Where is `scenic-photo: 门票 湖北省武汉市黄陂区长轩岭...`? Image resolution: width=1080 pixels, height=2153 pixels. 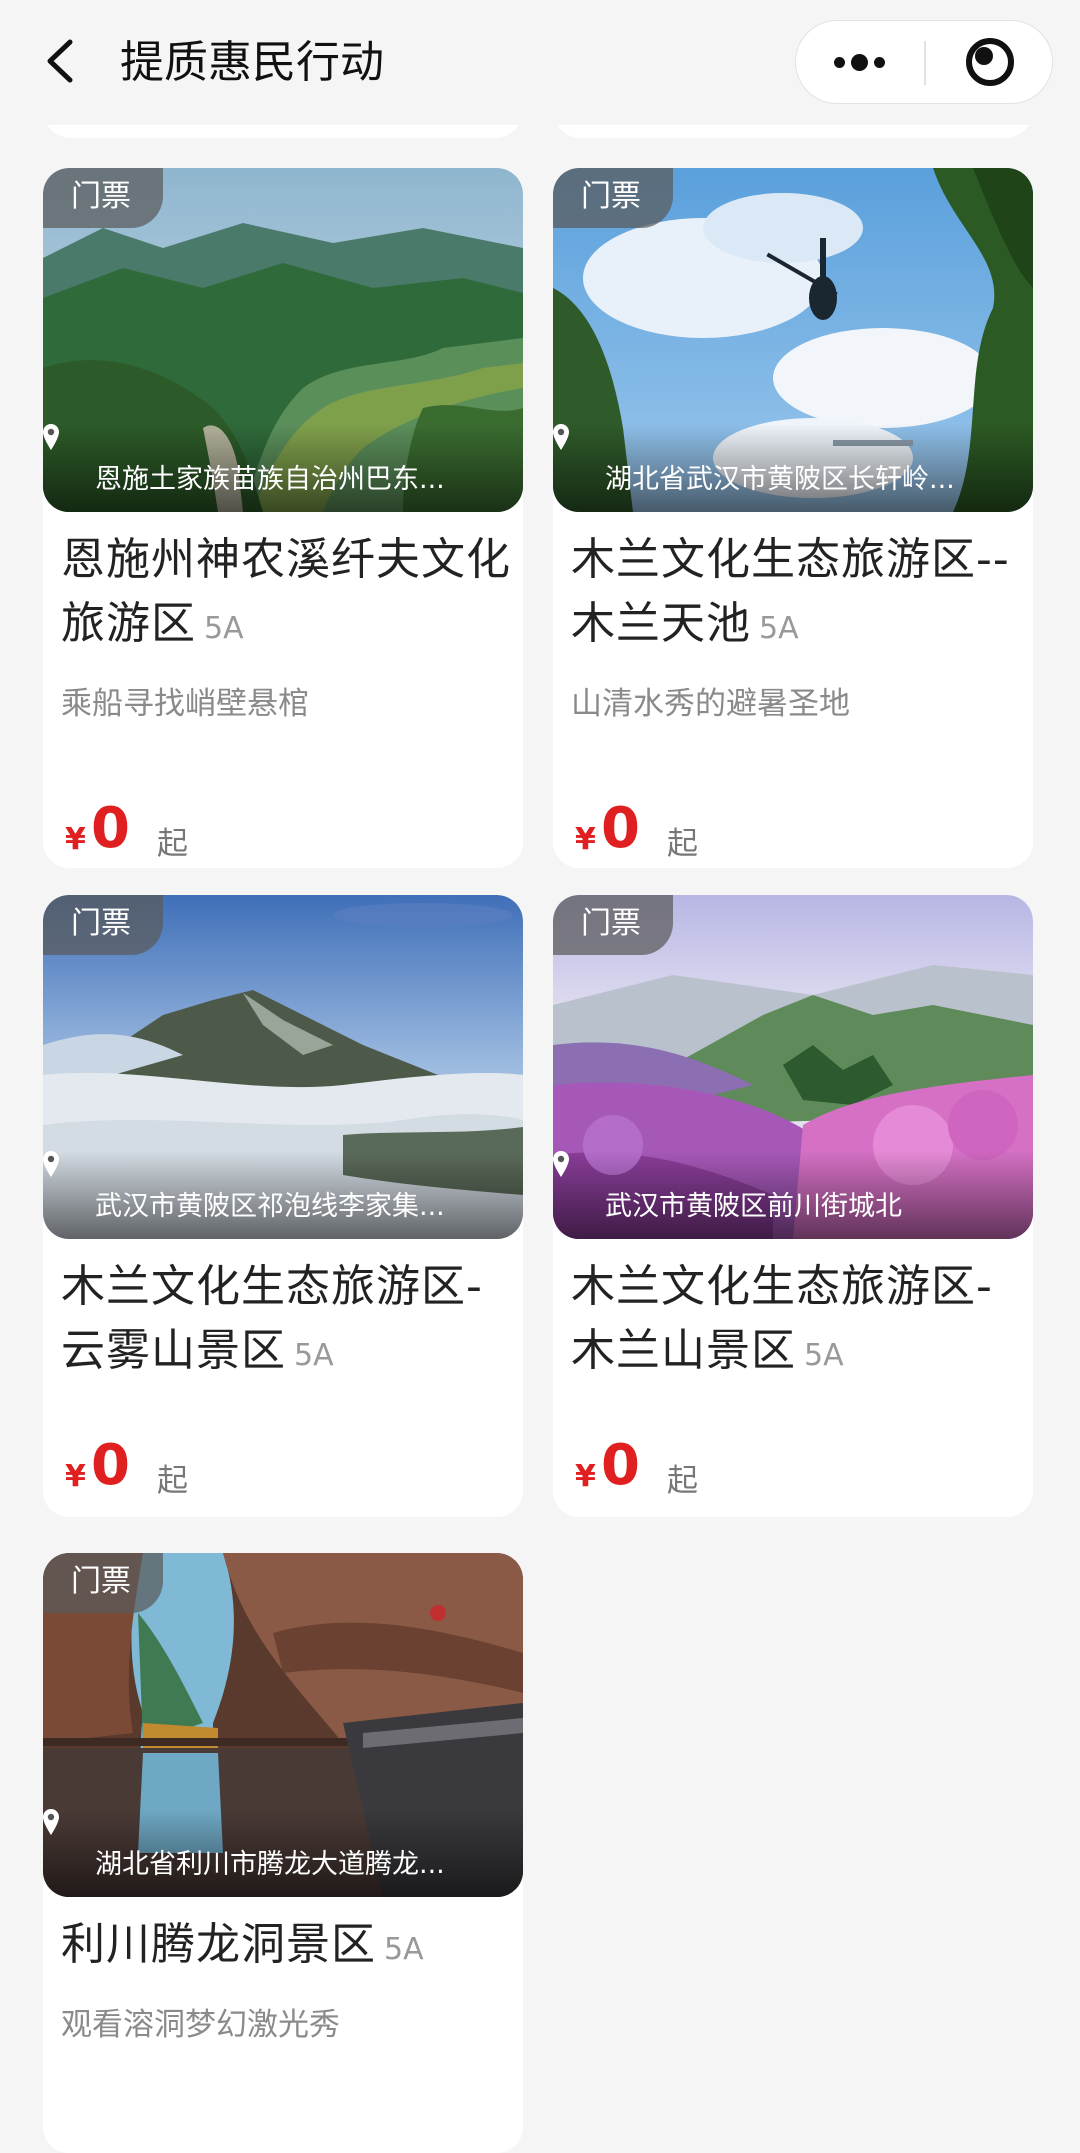 scenic-photo: 门票 湖北省武汉市黄陂区长轩岭... is located at coordinates (793, 340).